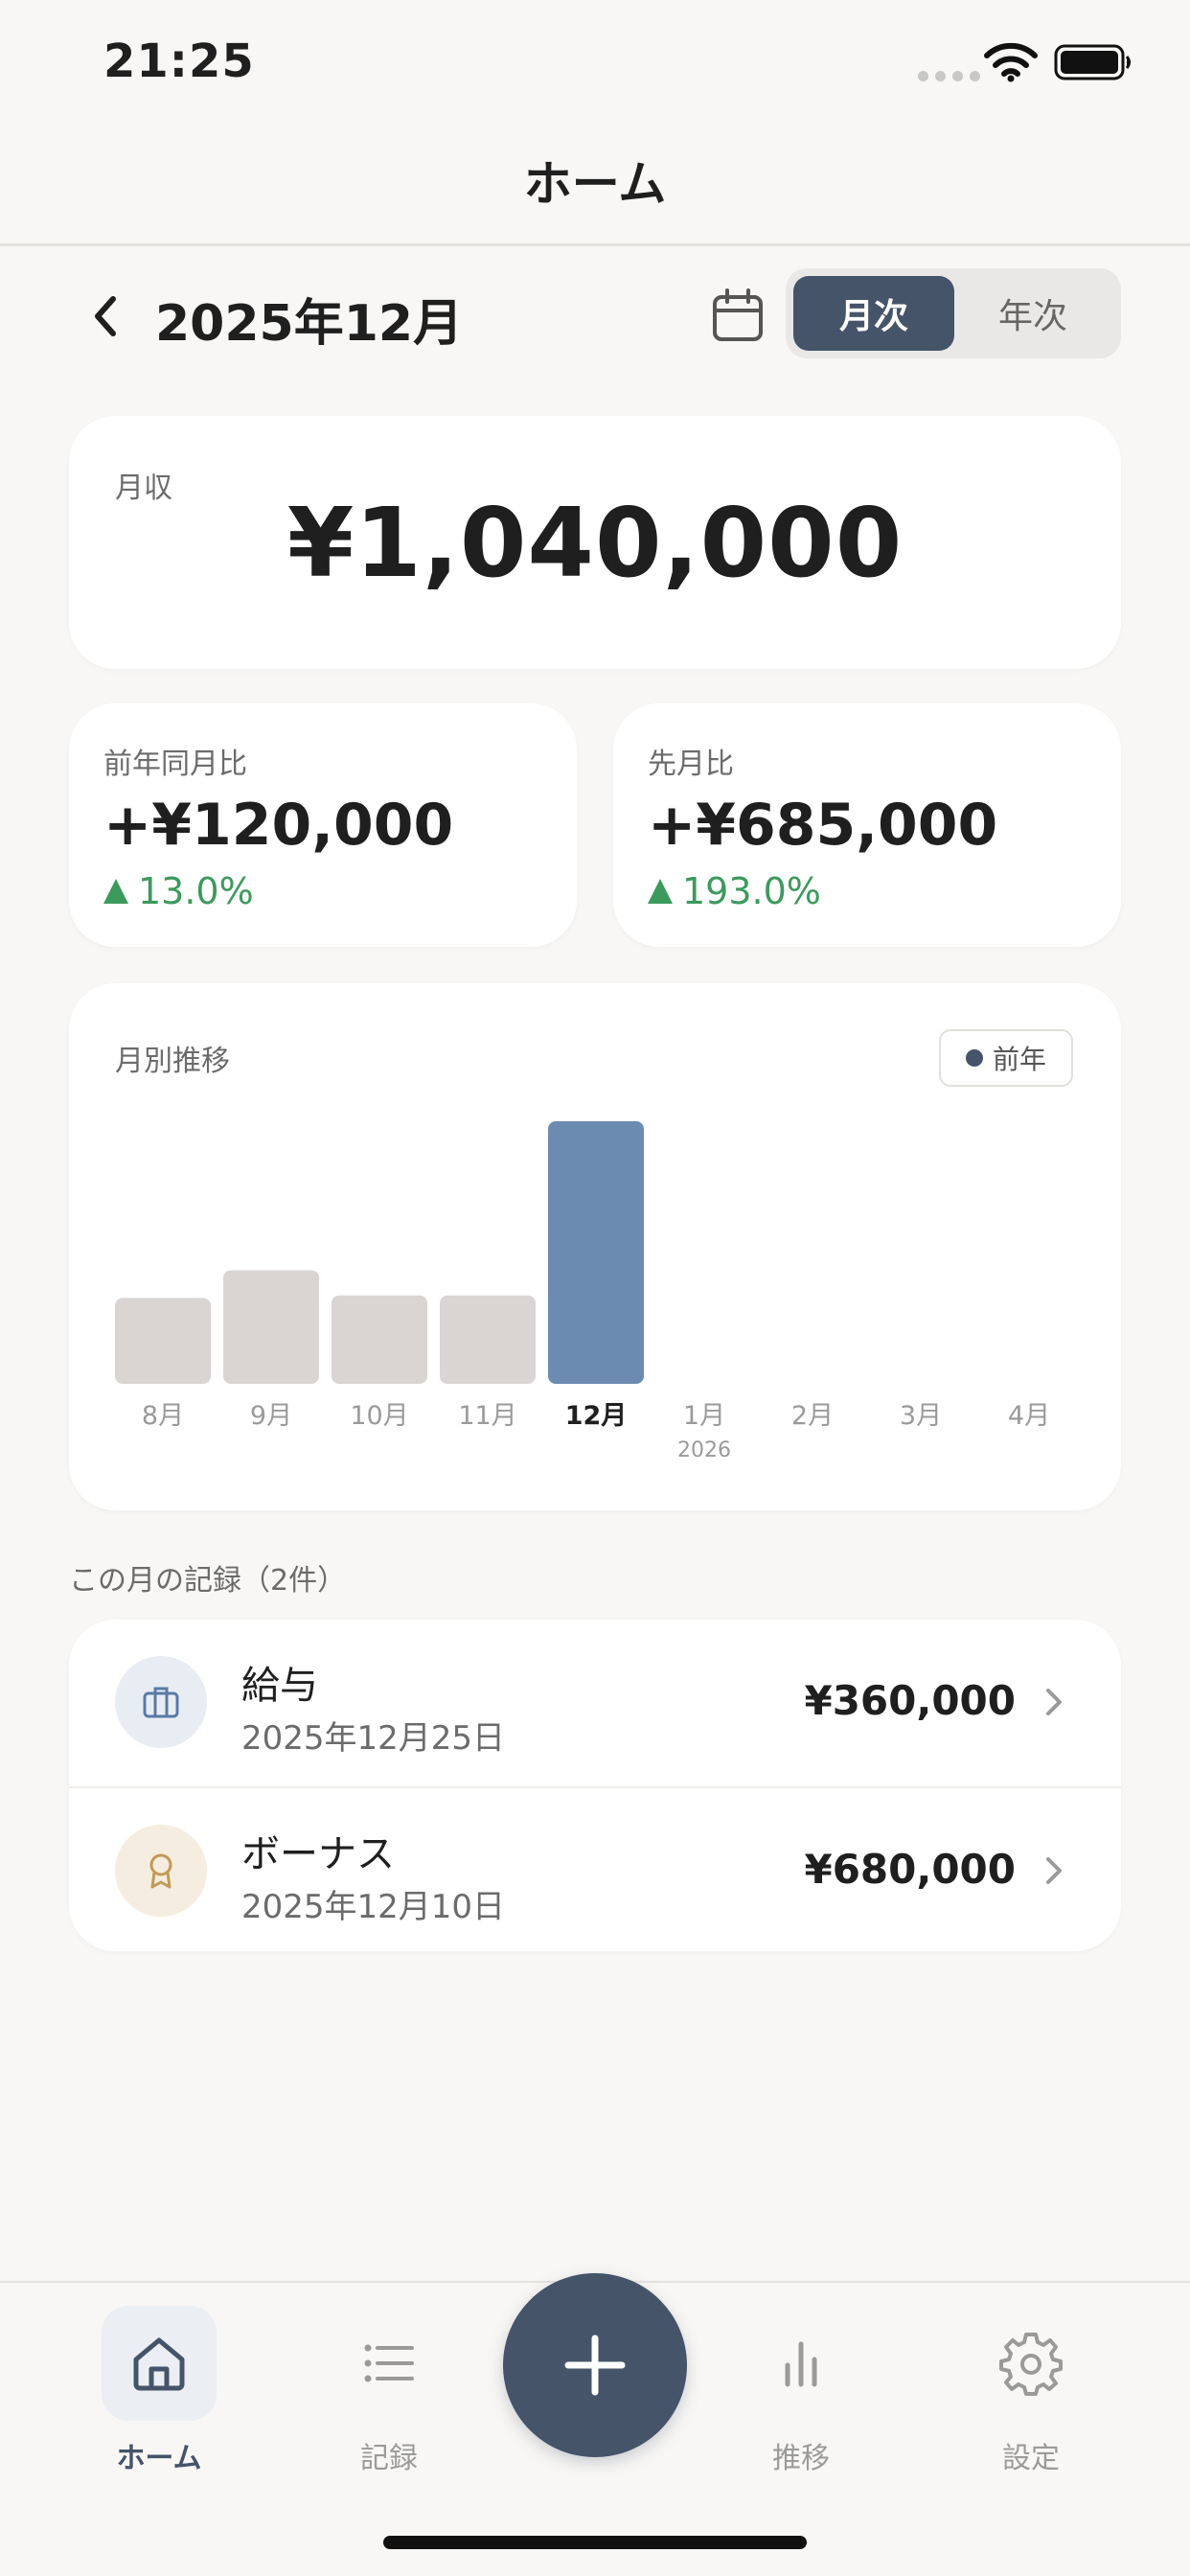 The height and width of the screenshot is (2576, 1190). Describe the element at coordinates (704, 1416) in the screenshot. I see `chart-tick-label: 1月` at that location.